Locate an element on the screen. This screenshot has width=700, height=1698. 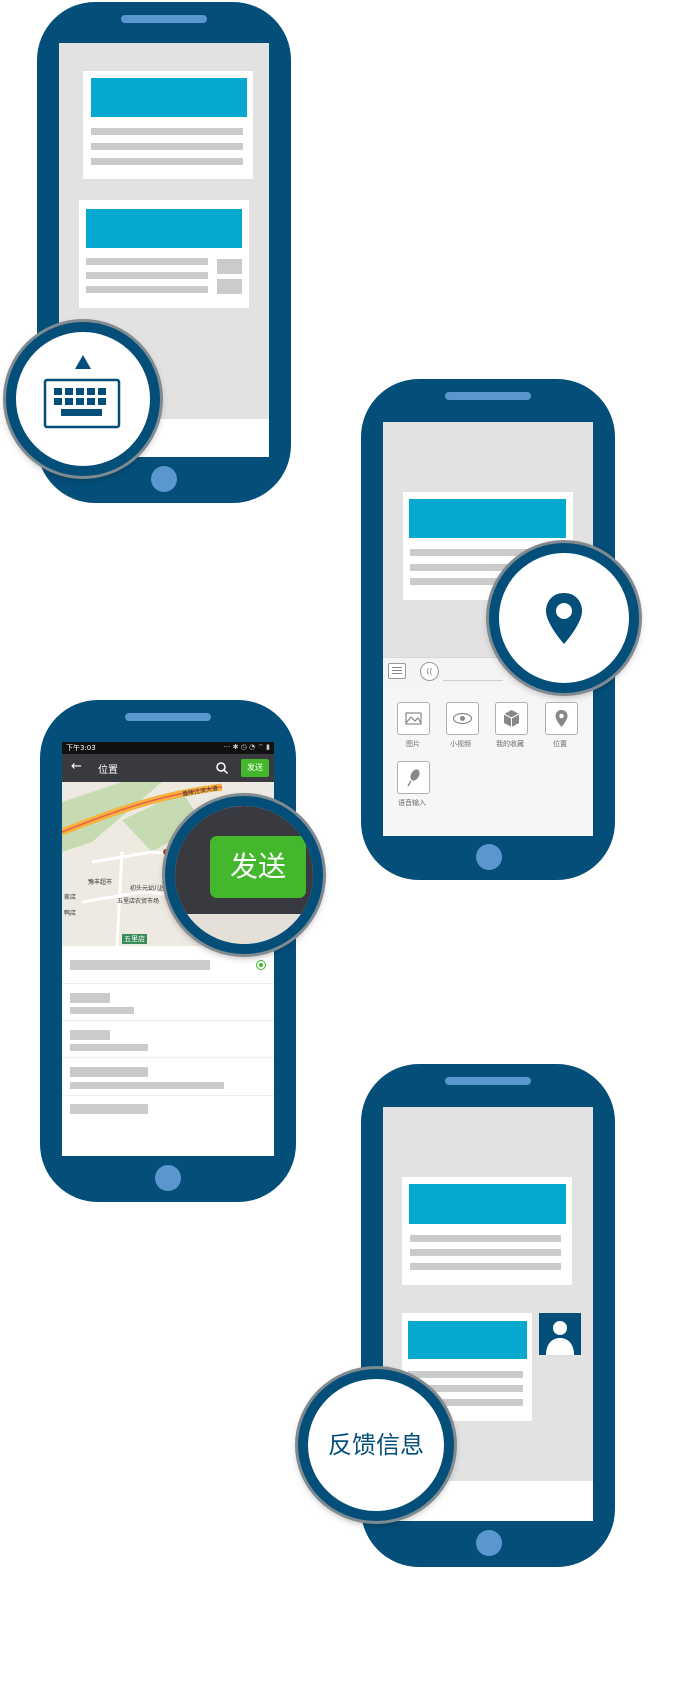
map-pin-icon is located at coordinates (564, 618).